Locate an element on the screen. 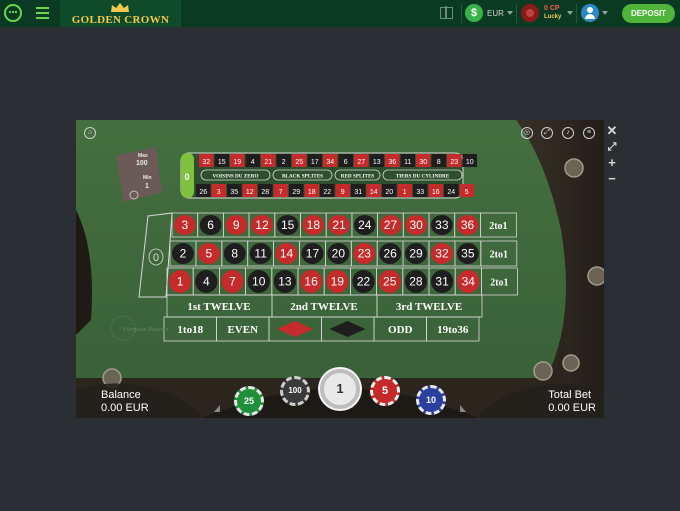 The height and width of the screenshot is (511, 680). svg-text: 9 is located at coordinates (343, 192).